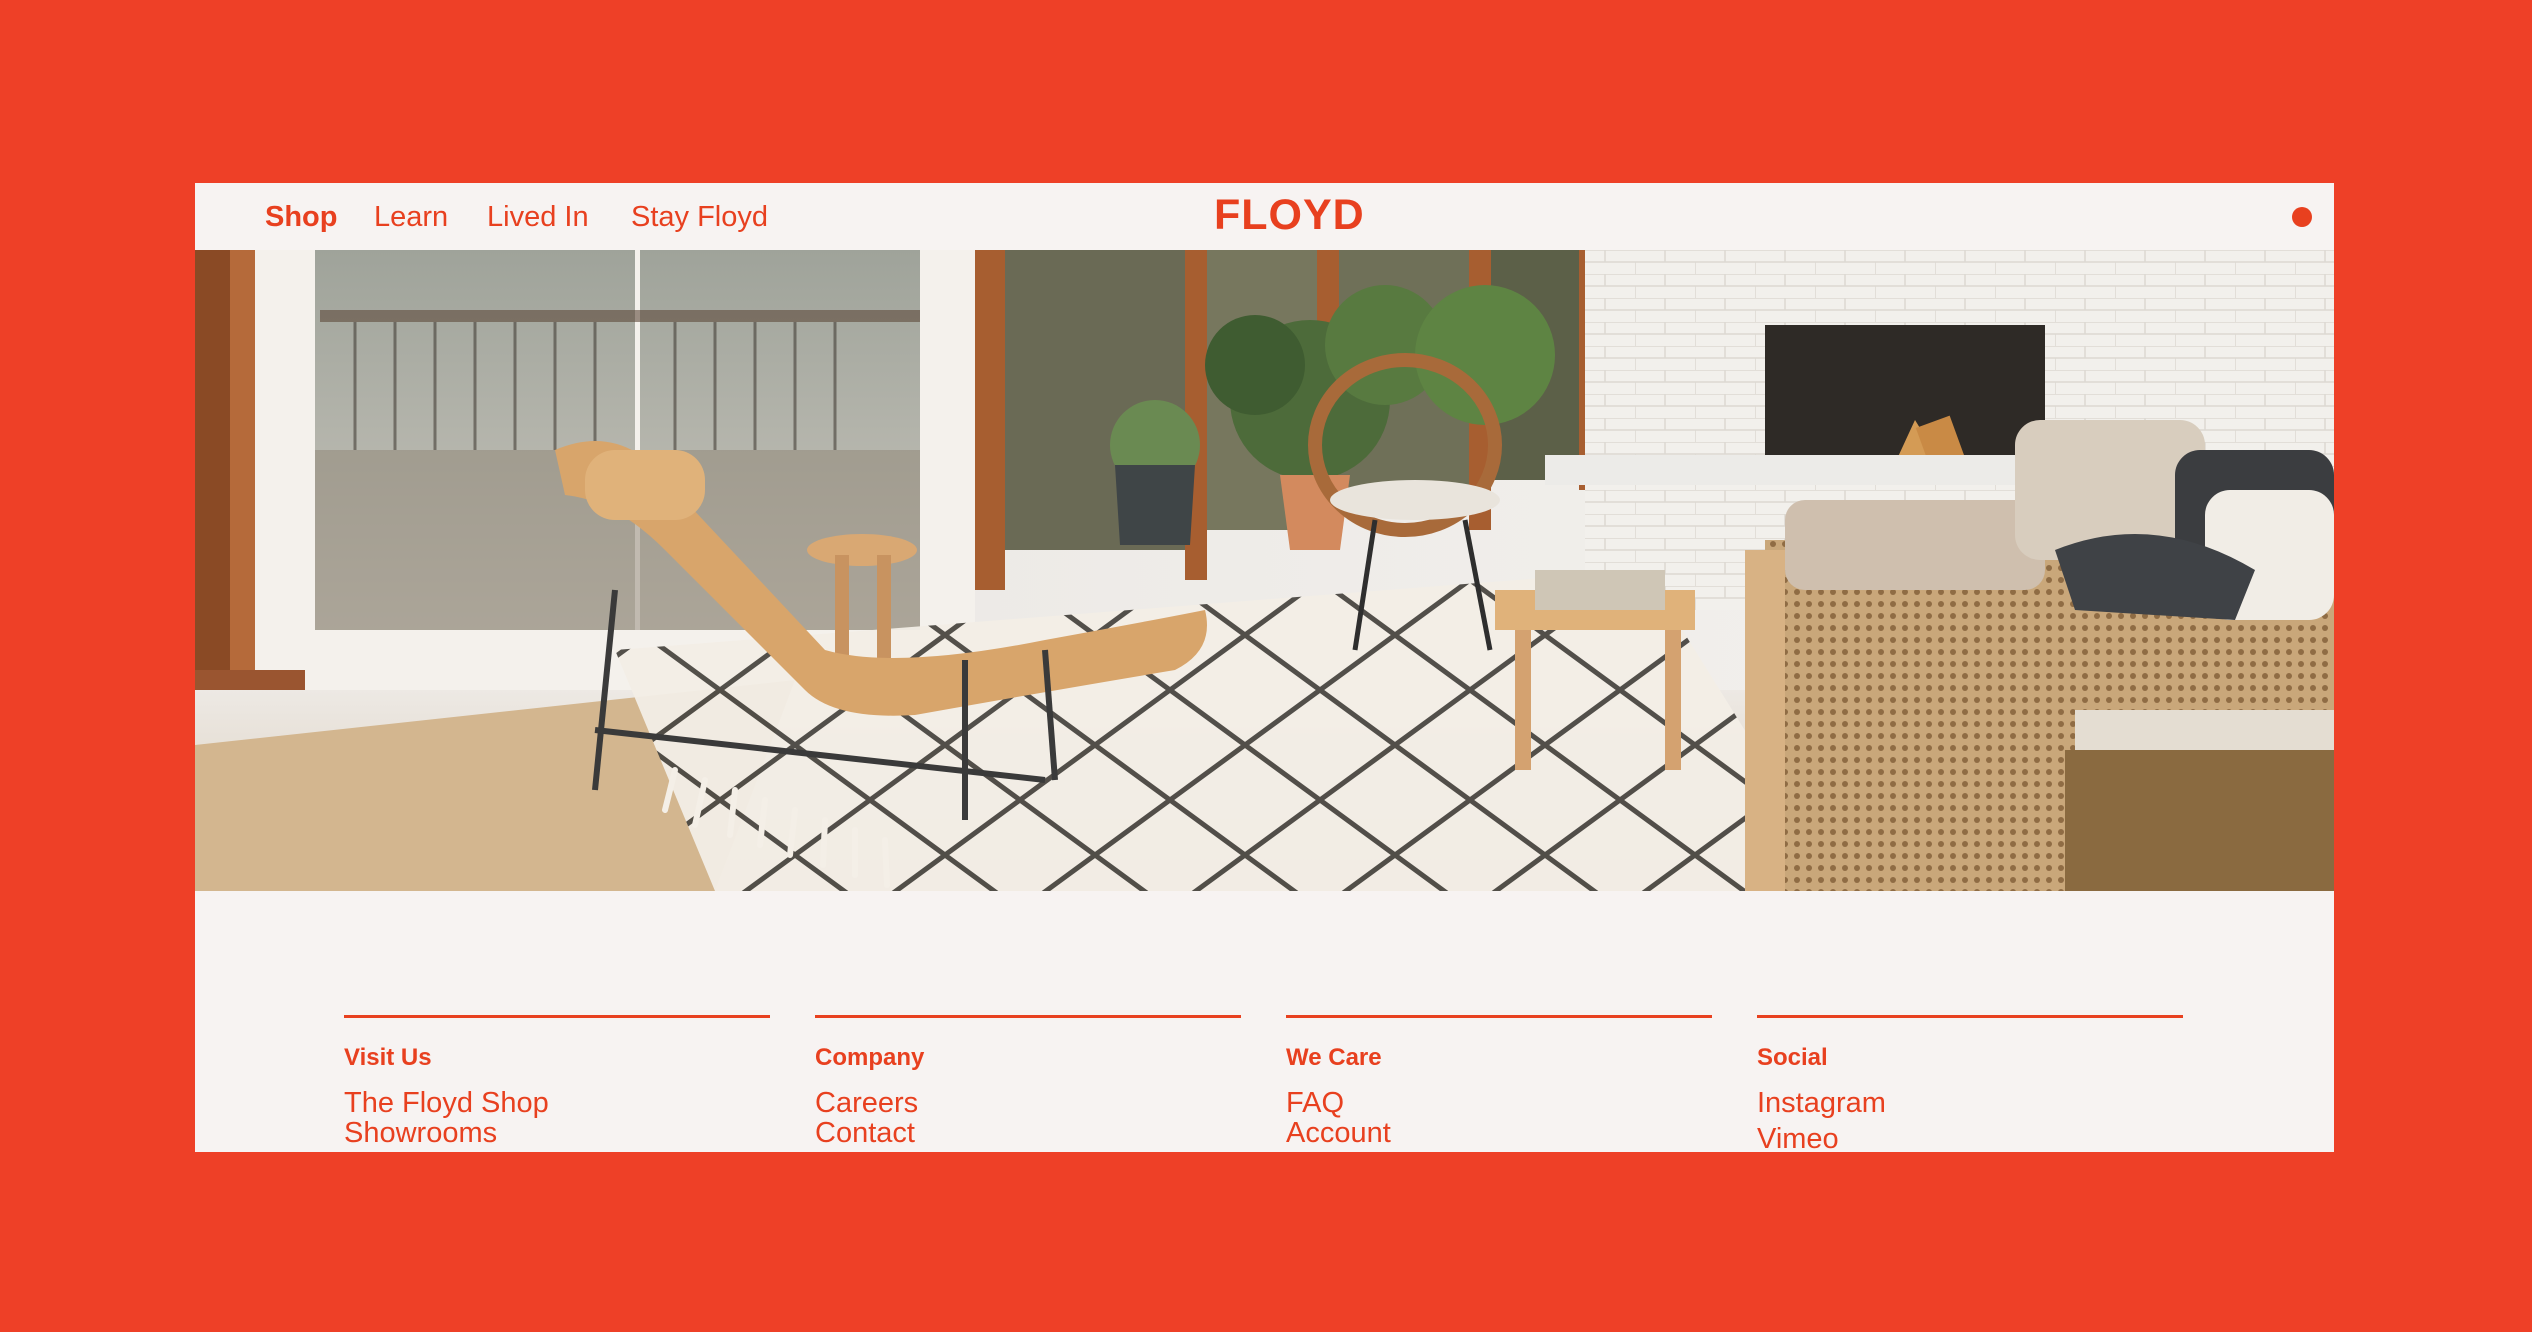 The height and width of the screenshot is (1332, 2532). Describe the element at coordinates (1499, 1081) in the screenshot. I see `footer-col-we-care: We Care FAQ Account` at that location.